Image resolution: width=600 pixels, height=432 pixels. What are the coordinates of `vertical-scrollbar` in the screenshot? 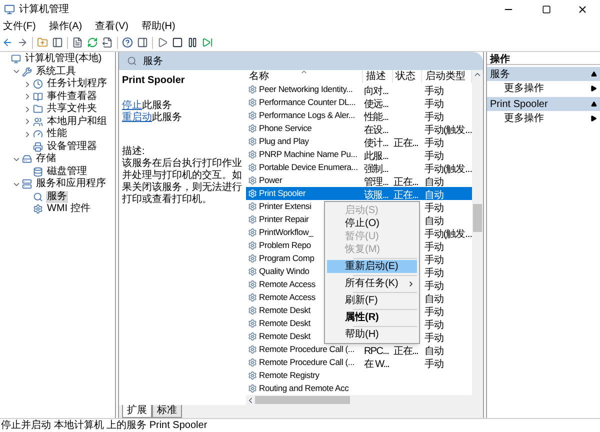 It's located at (477, 232).